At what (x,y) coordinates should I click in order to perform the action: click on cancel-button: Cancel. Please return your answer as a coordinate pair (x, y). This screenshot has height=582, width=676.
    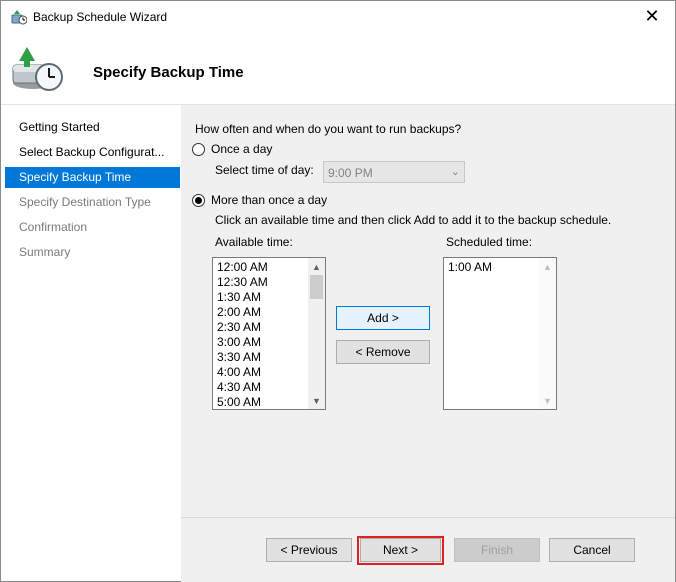
    Looking at the image, I should click on (592, 550).